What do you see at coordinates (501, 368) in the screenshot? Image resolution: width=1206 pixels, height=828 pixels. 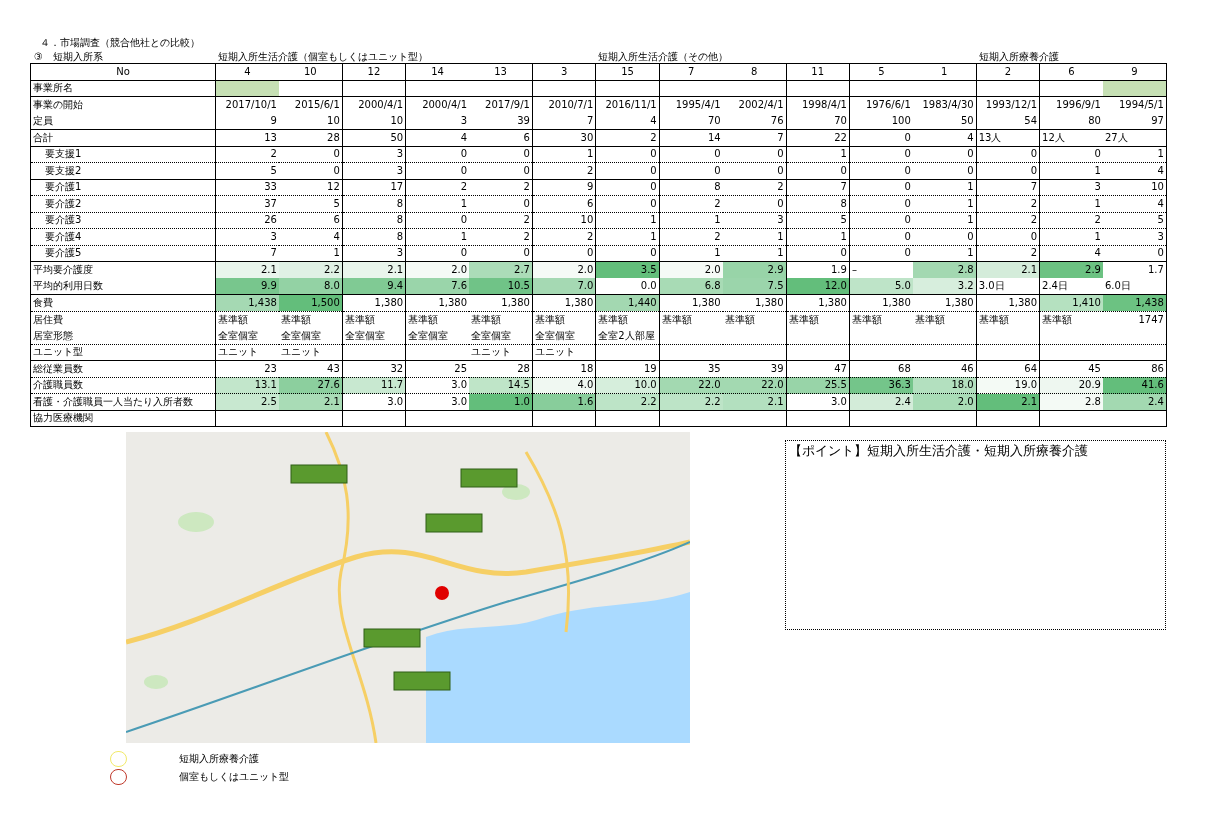 I see `table-cell: 28` at bounding box center [501, 368].